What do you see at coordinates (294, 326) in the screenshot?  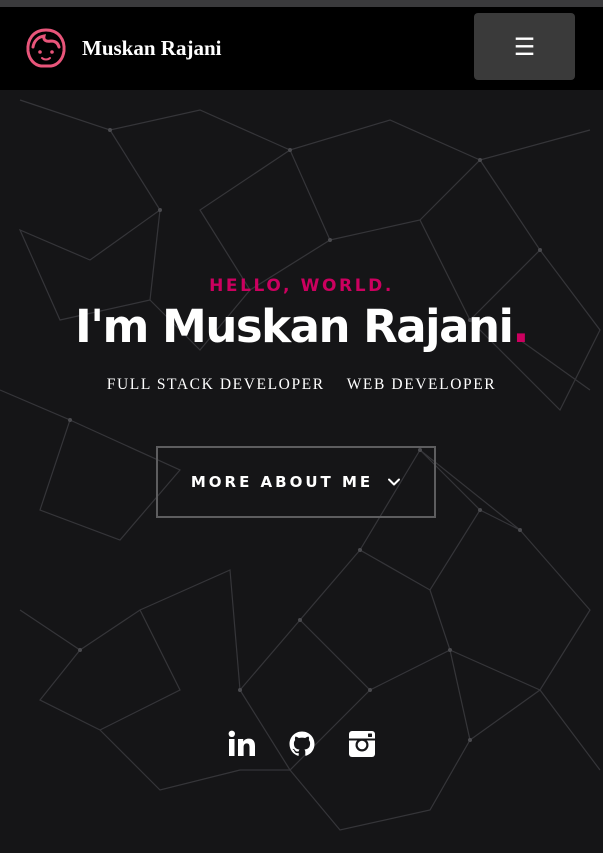 I see `headline-text: I'm Muskan Rajani` at bounding box center [294, 326].